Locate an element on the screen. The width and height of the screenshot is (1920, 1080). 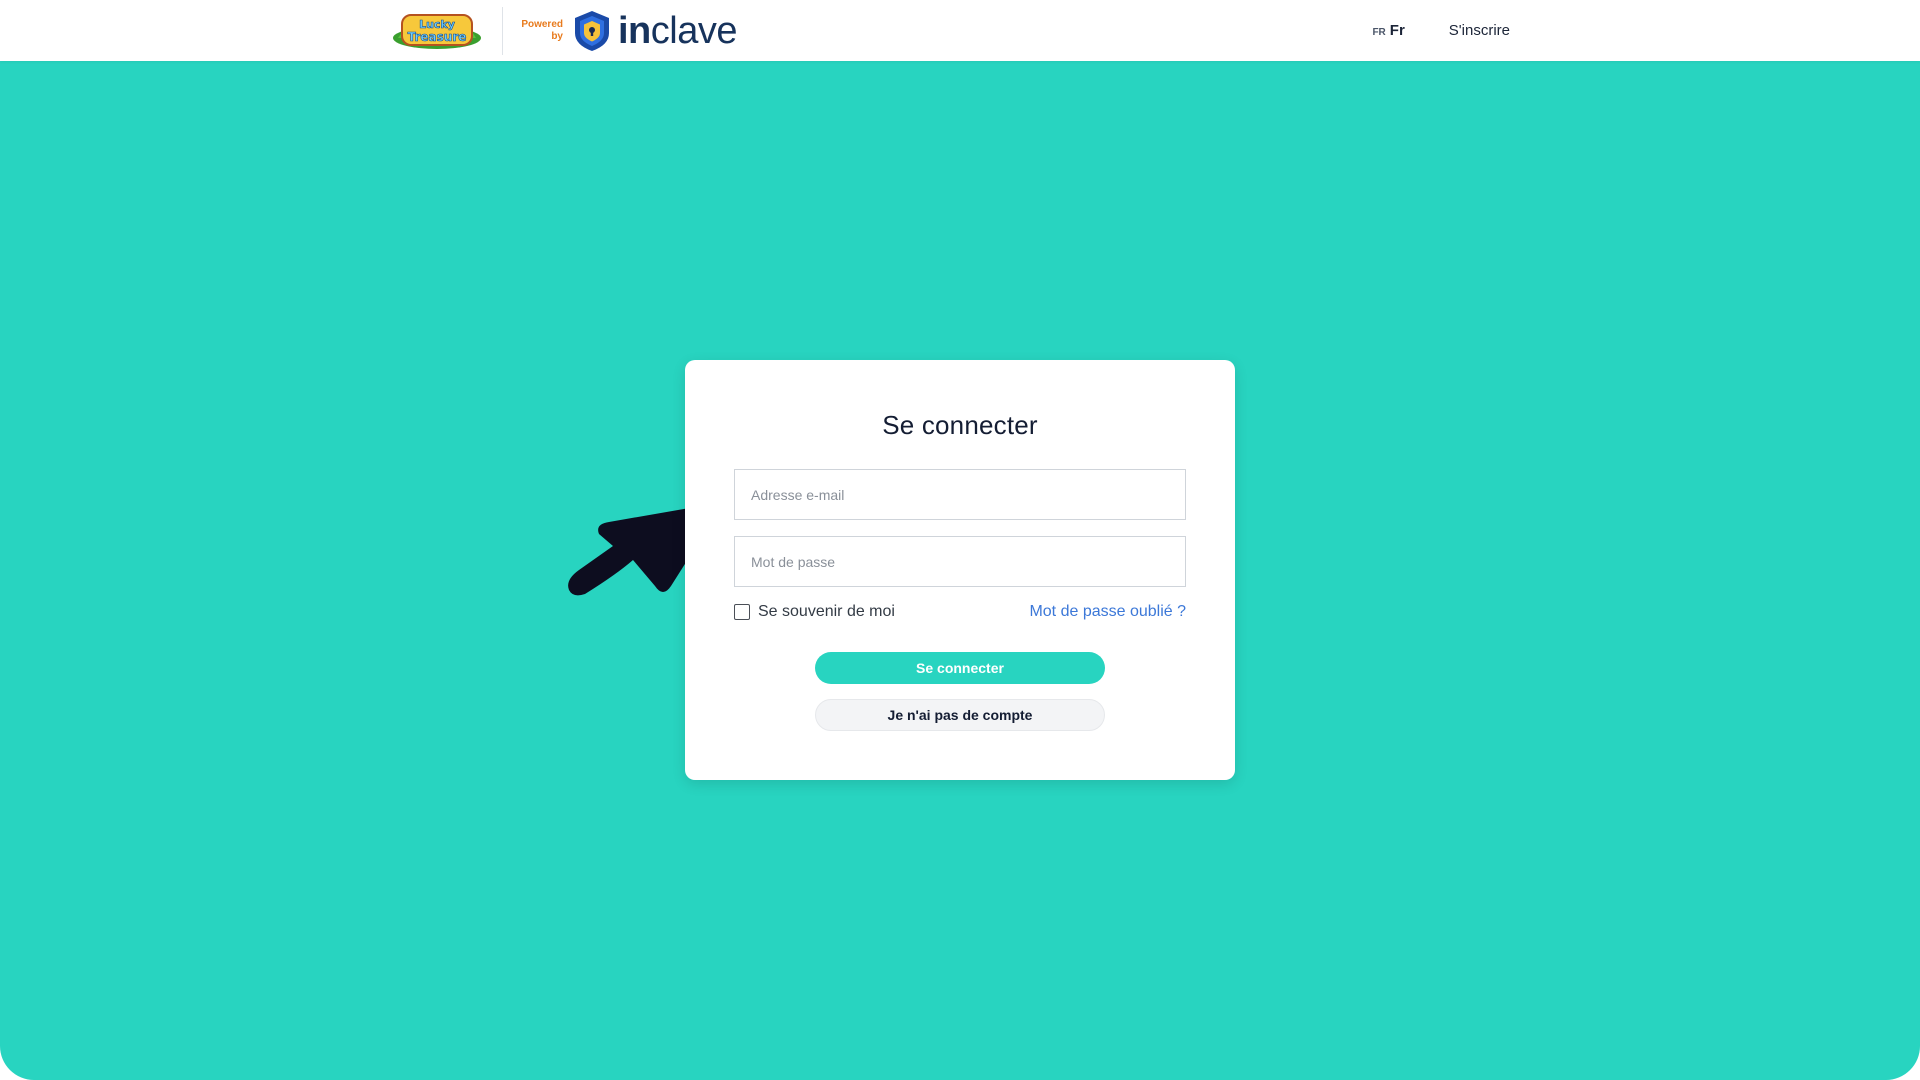
email-input is located at coordinates (960, 494).